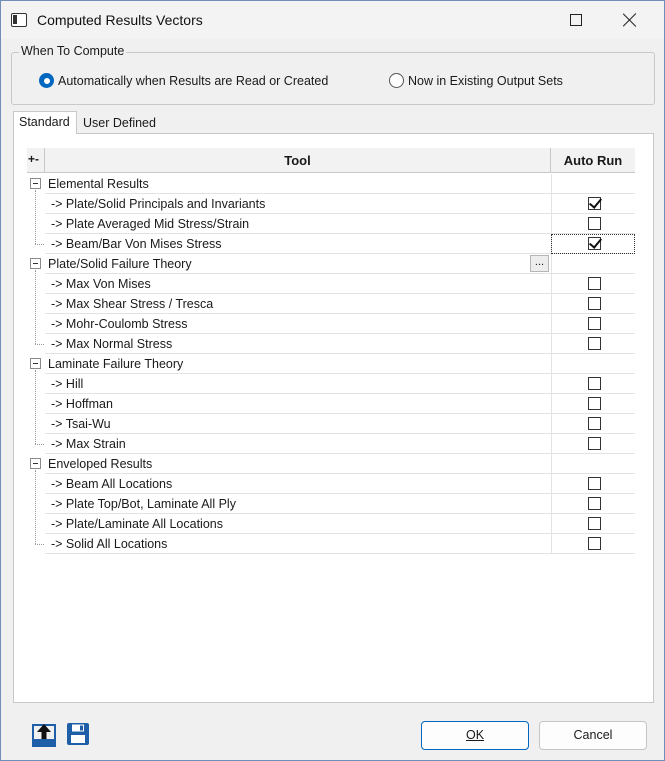 This screenshot has width=665, height=761. What do you see at coordinates (298, 364) in the screenshot?
I see `group-label: Laminate Failure Theory` at bounding box center [298, 364].